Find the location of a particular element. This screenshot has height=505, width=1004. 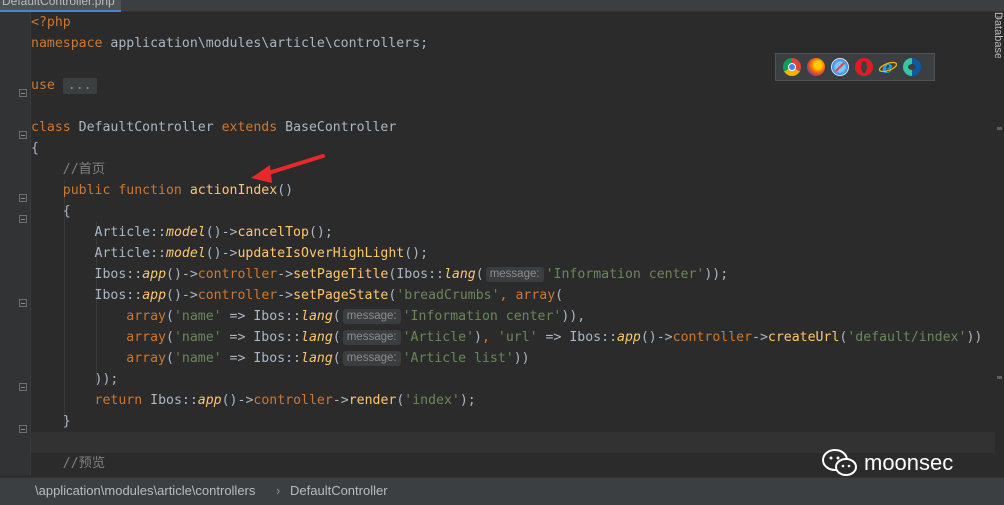

comment: //首页 is located at coordinates (84, 169).